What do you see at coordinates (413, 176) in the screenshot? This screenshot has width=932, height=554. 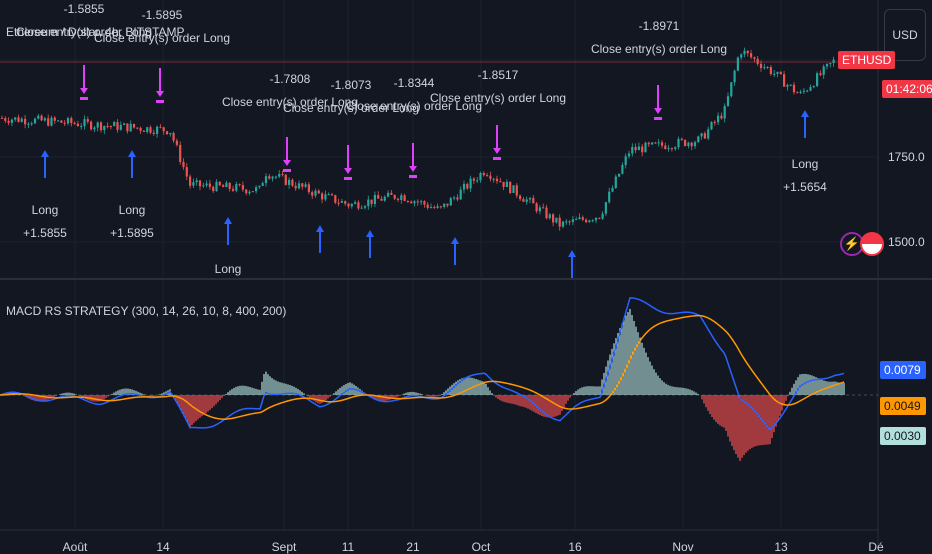 I see `exit-marker` at bounding box center [413, 176].